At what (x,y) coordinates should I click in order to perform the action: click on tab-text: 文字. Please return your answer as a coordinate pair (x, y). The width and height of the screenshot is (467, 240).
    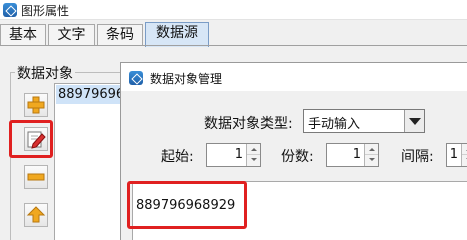
    Looking at the image, I should click on (71, 35).